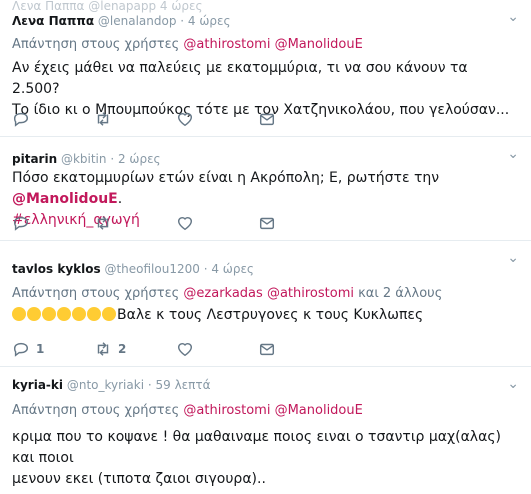  What do you see at coordinates (34, 159) in the screenshot?
I see `author-name: pitarin` at bounding box center [34, 159].